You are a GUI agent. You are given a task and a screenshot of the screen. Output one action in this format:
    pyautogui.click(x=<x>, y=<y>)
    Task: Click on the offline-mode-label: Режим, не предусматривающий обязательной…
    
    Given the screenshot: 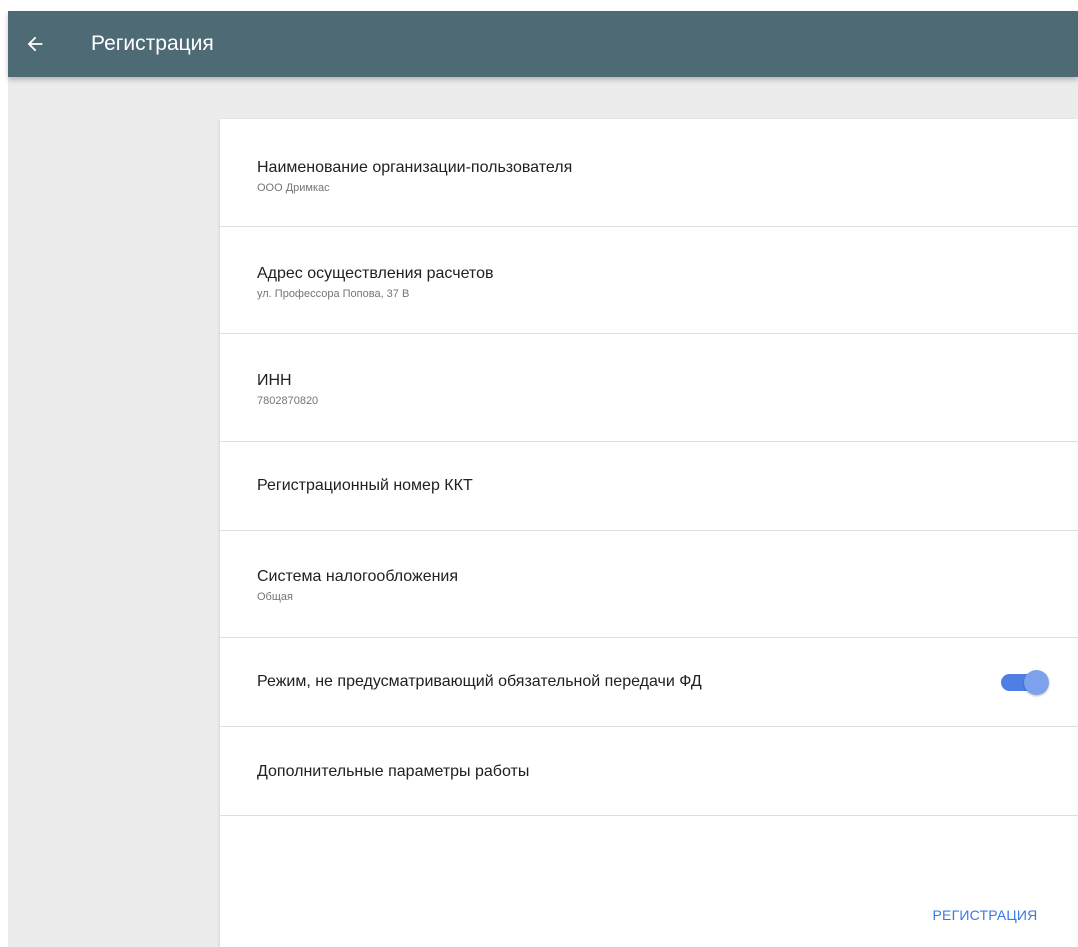 What is the action you would take?
    pyautogui.click(x=479, y=681)
    